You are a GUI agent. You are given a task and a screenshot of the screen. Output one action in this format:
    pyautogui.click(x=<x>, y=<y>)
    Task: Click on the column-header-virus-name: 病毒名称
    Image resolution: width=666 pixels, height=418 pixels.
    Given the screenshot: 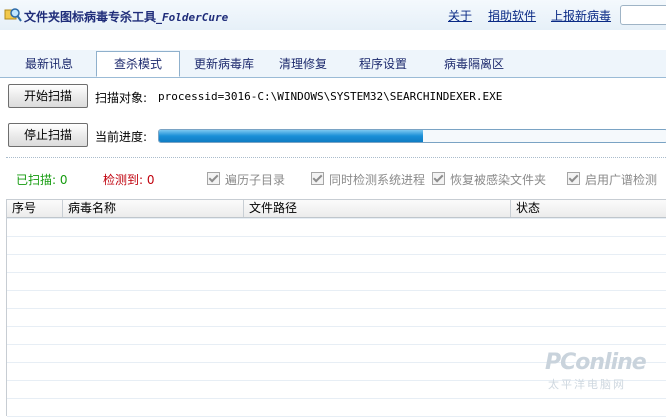 What is the action you would take?
    pyautogui.click(x=153, y=208)
    